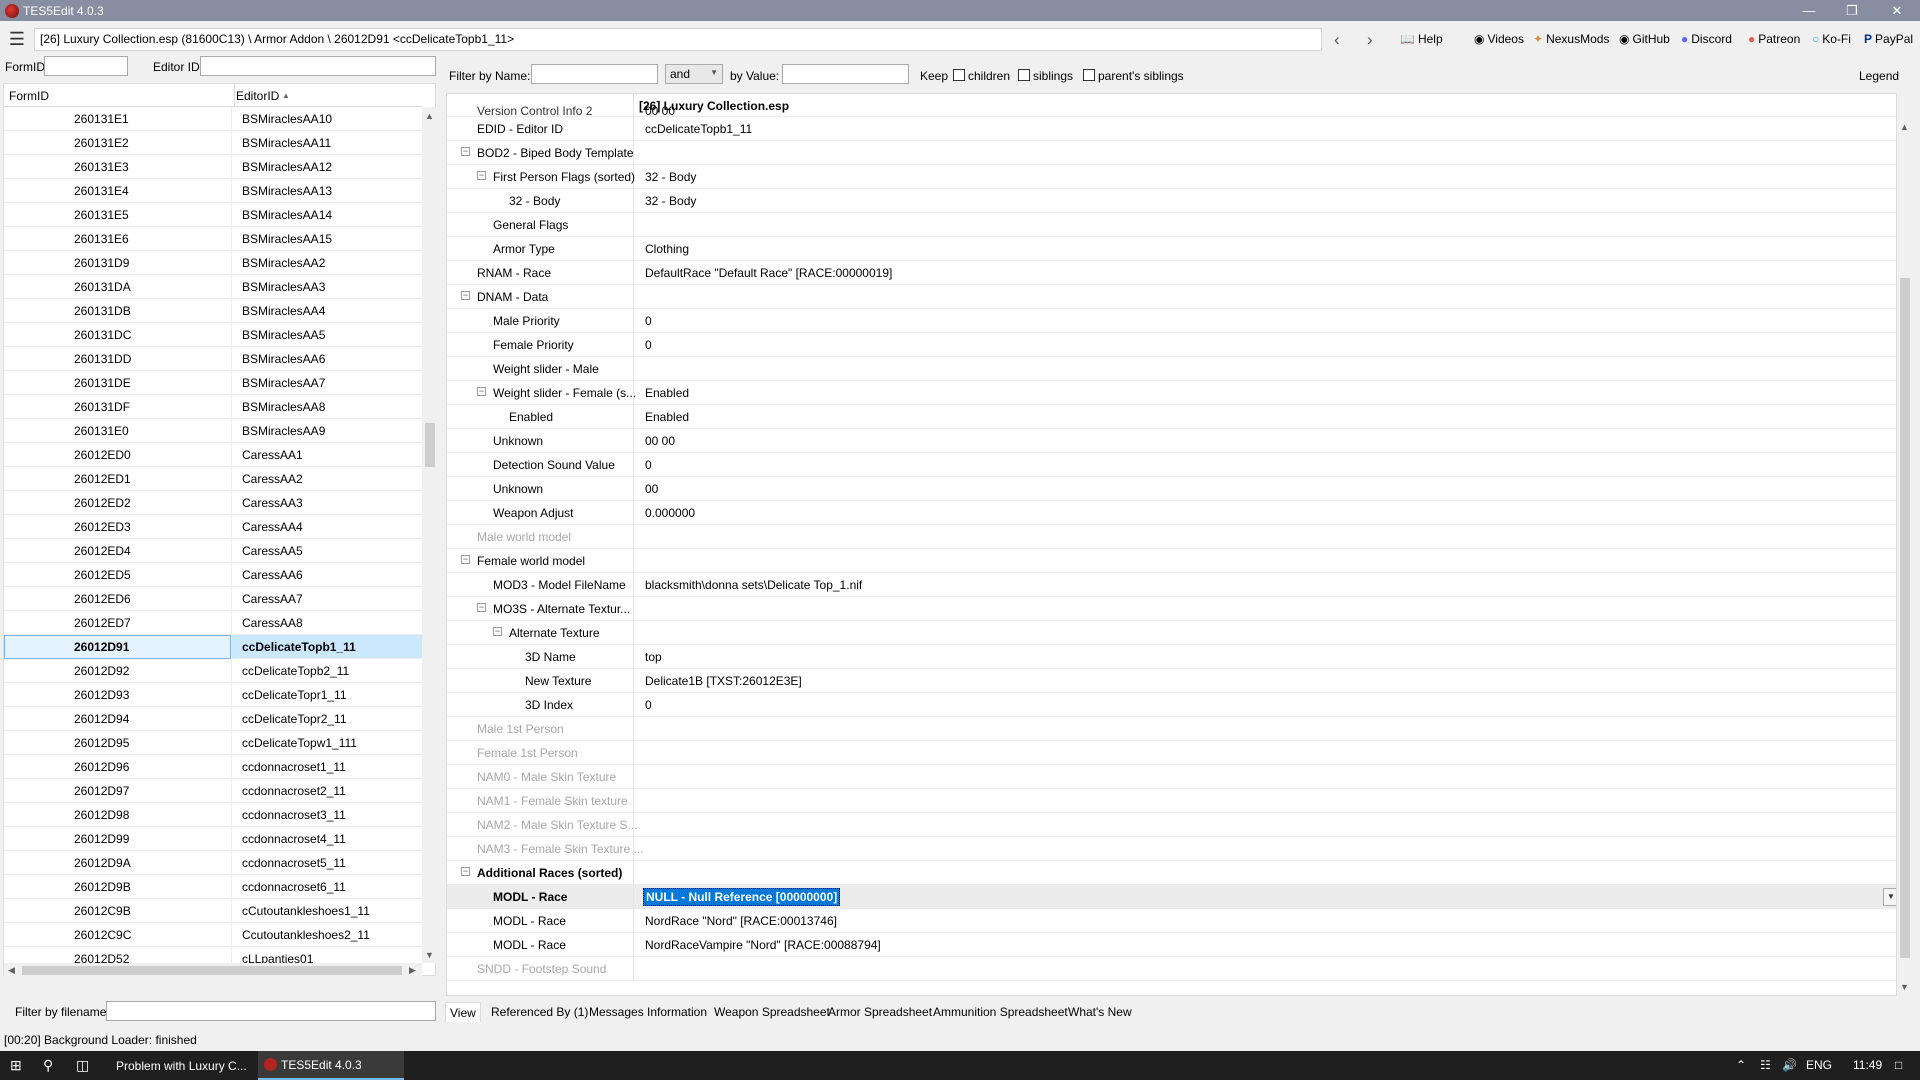 This screenshot has width=1920, height=1080. I want to click on table-row: 26012D97 ccdonnacroset2_11, so click(213, 791).